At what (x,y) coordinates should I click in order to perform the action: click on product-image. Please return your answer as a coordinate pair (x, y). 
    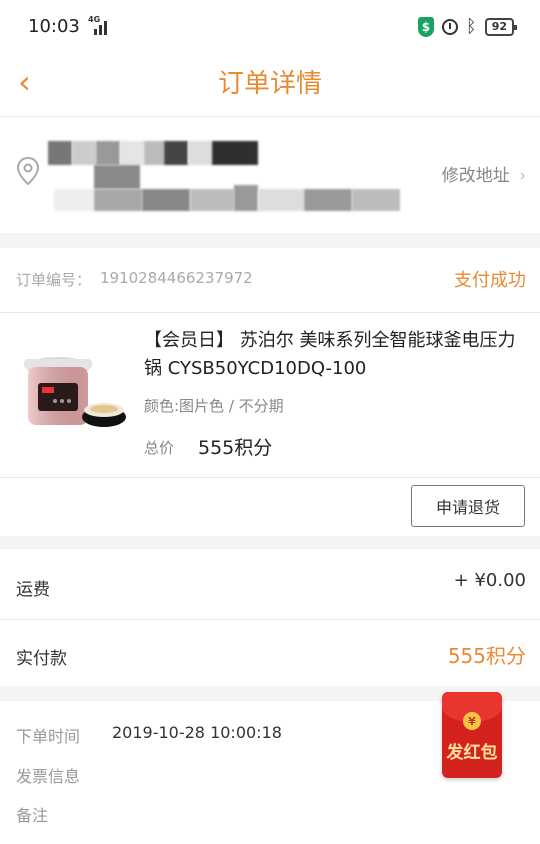
    Looking at the image, I should click on (75, 392).